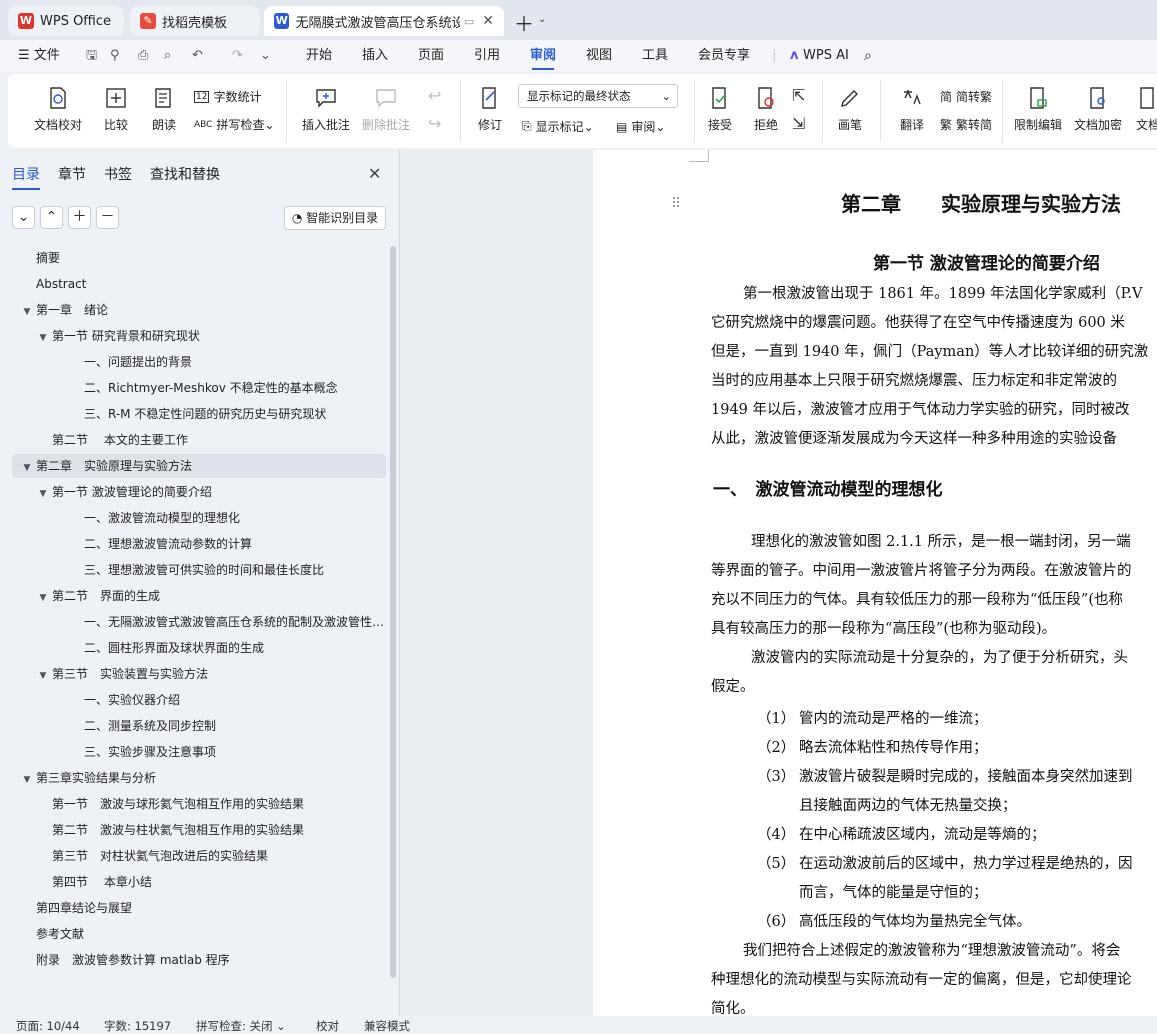 The image size is (1157, 1034). Describe the element at coordinates (676, 204) in the screenshot. I see `paragraph-drag-handle-icon: ⠿` at that location.